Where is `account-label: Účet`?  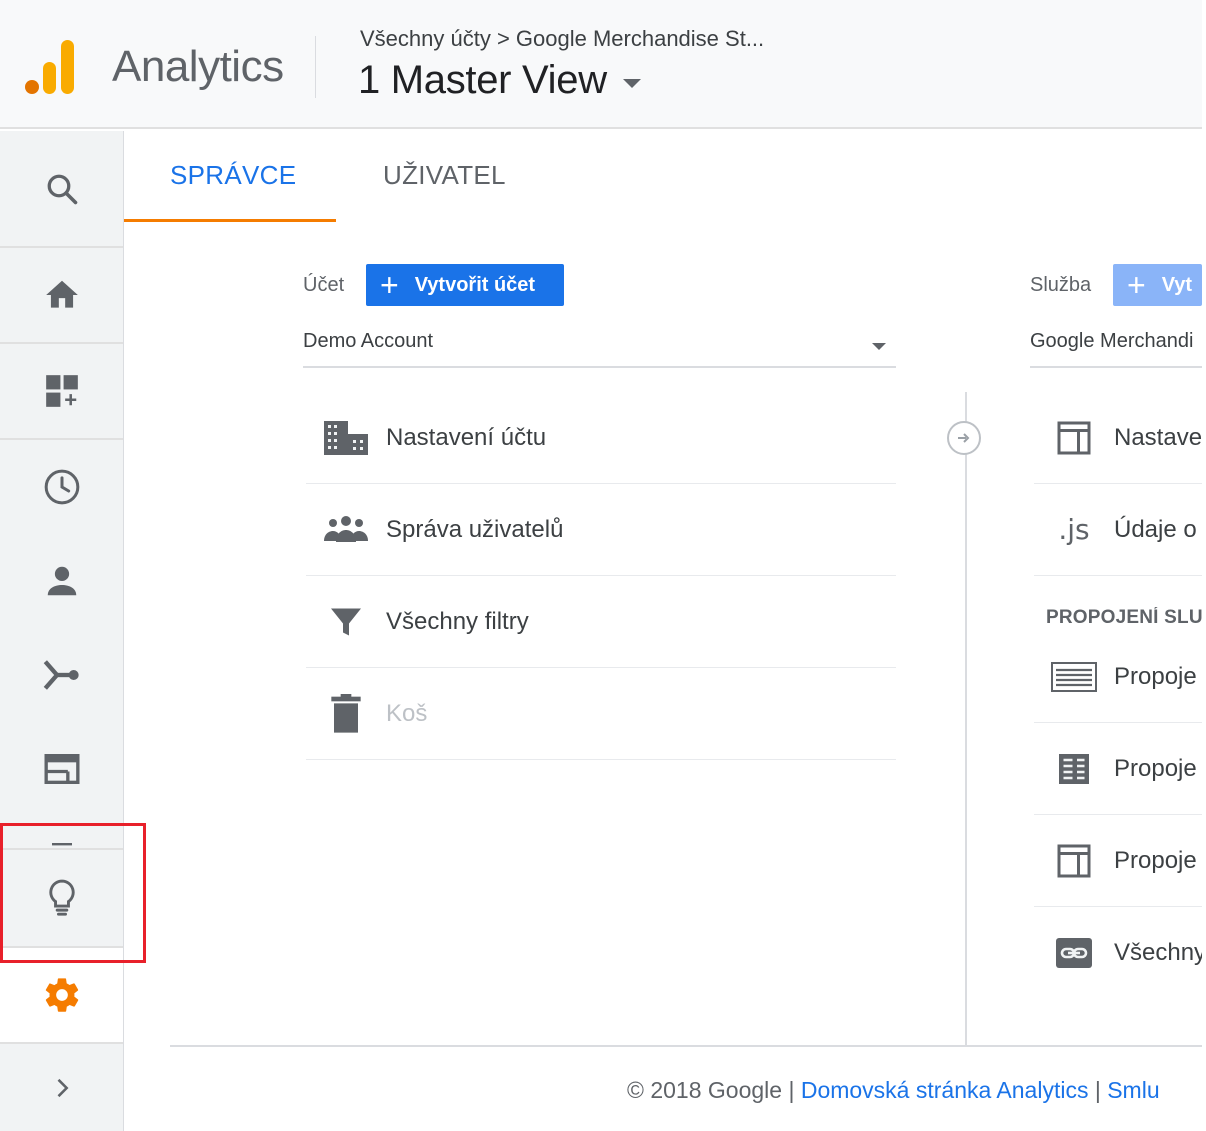
account-label: Účet is located at coordinates (324, 285).